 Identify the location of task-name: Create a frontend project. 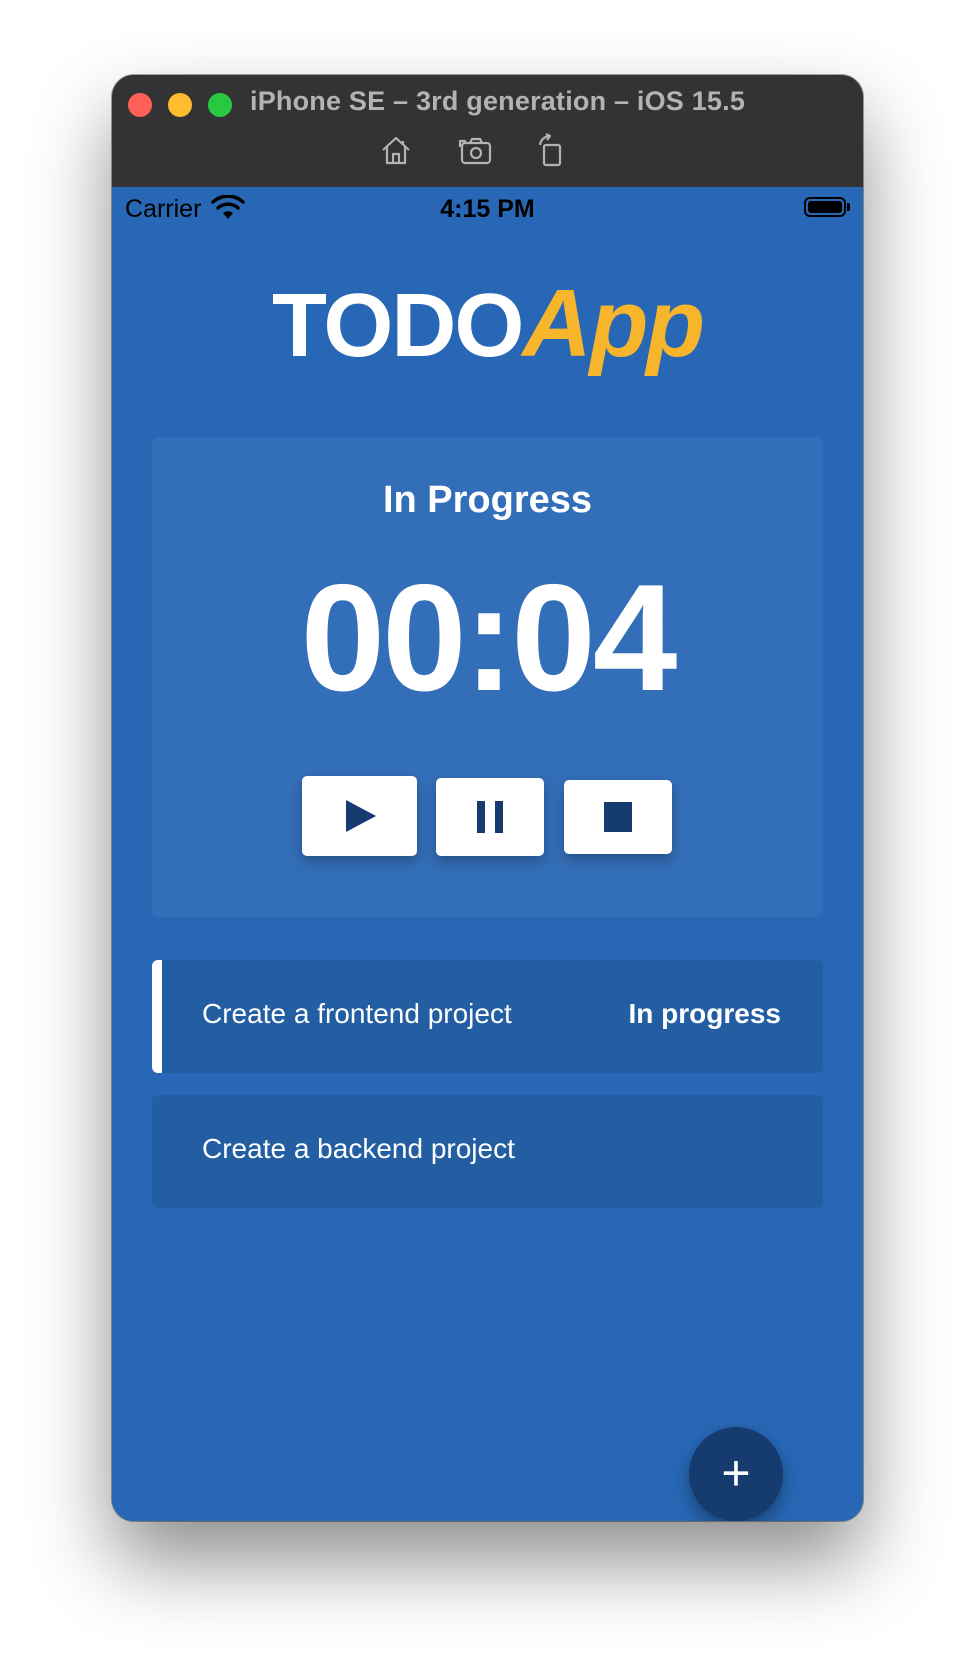
(357, 1013).